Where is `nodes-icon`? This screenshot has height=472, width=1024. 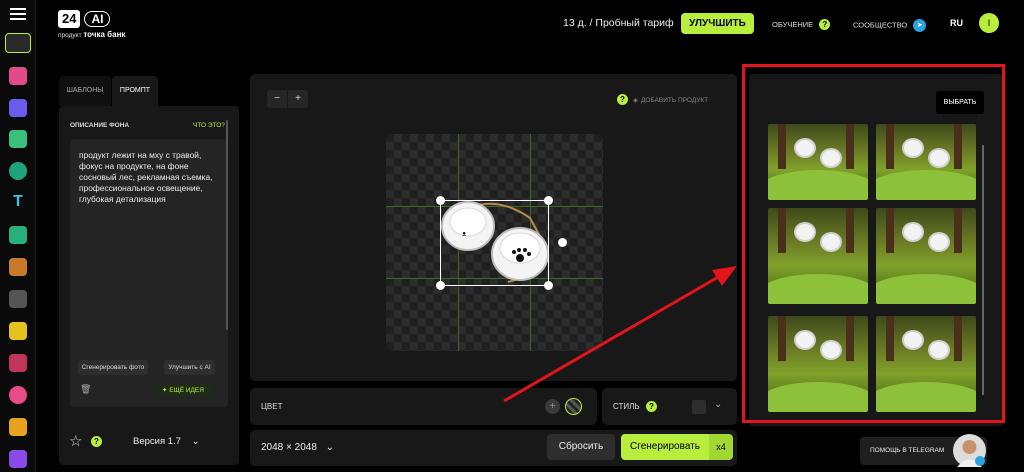
nodes-icon is located at coordinates (18, 43).